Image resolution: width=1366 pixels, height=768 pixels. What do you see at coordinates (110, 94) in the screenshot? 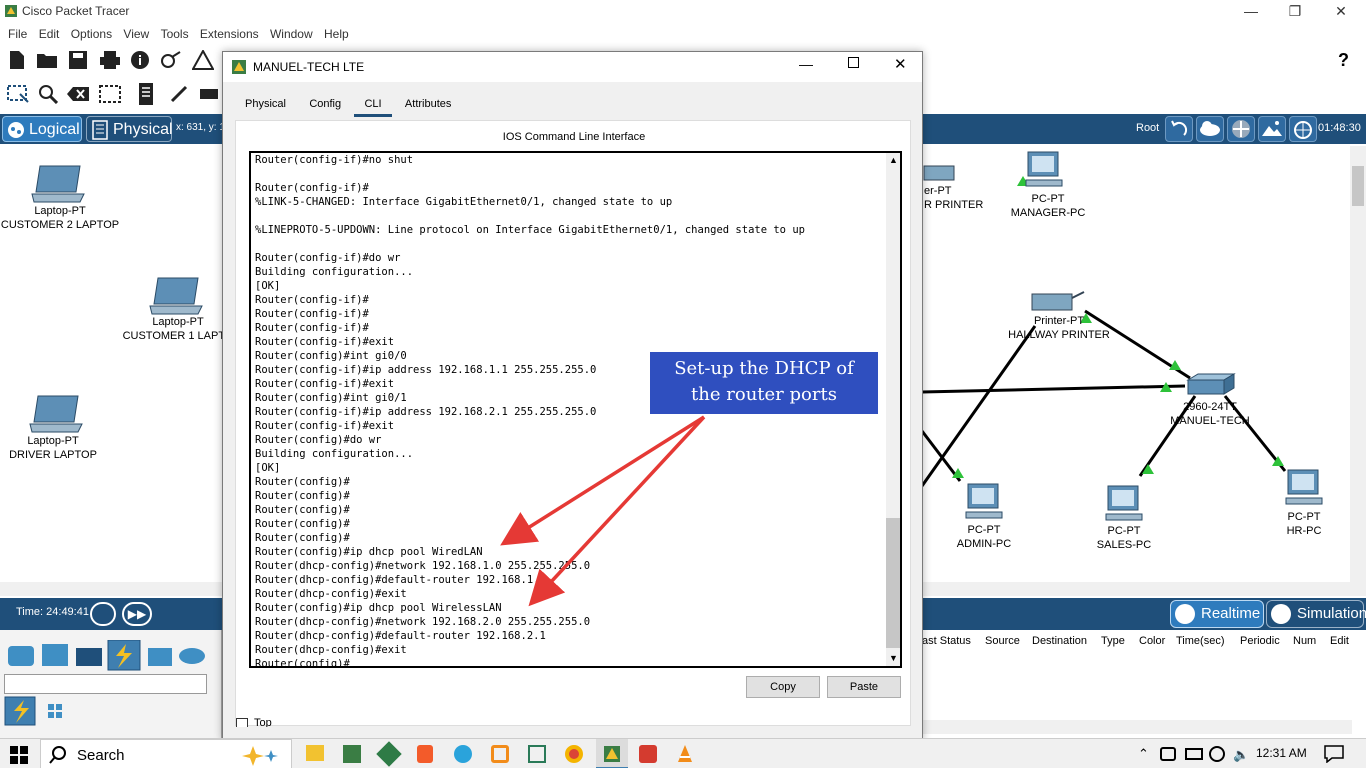
I see `resize-shape-icon` at bounding box center [110, 94].